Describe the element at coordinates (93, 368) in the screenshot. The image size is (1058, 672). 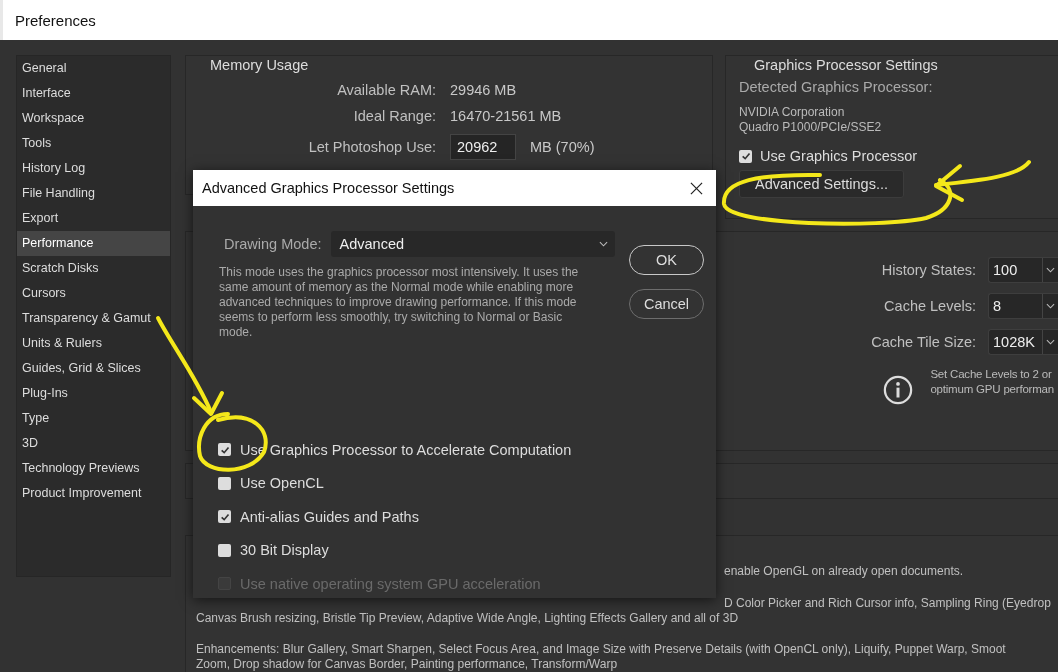
I see `sidebar-item: Guides, Grid & Slices` at that location.